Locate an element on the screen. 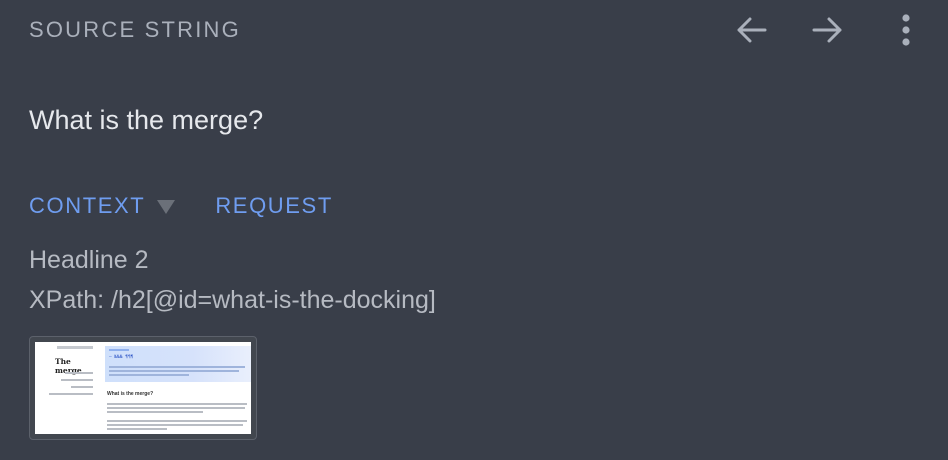 Image resolution: width=948 pixels, height=460 pixels. arrow-left-icon is located at coordinates (752, 30).